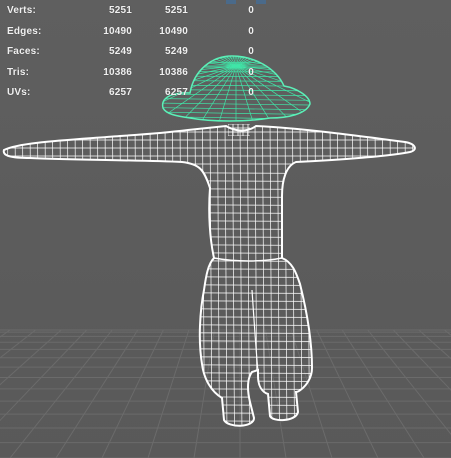 The image size is (451, 458). I want to click on hud-row: UVs: 6257 6257 0, so click(135, 97).